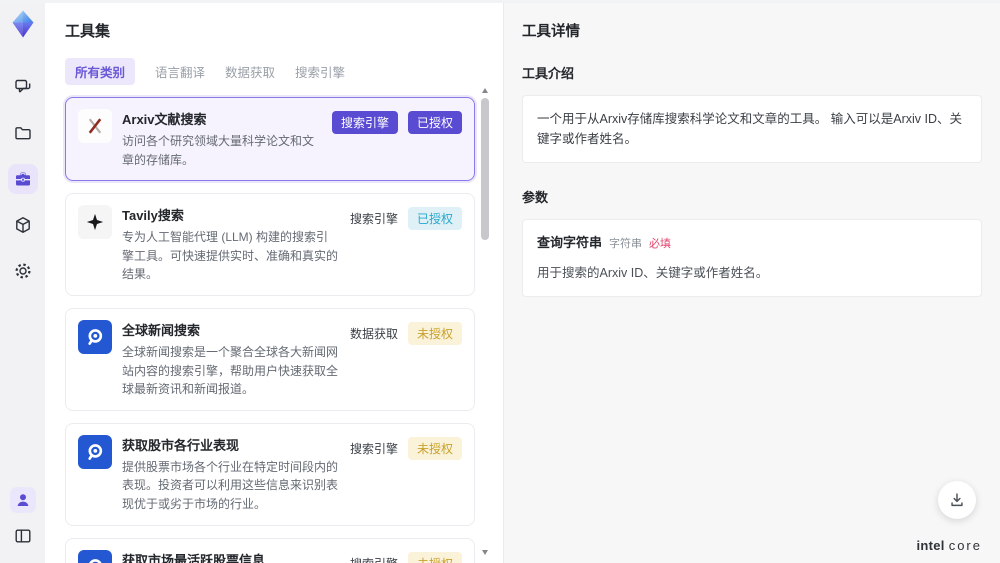  I want to click on tool-description: 访问各个研究领域大量科学论文和文章的存储库。, so click(218, 150).